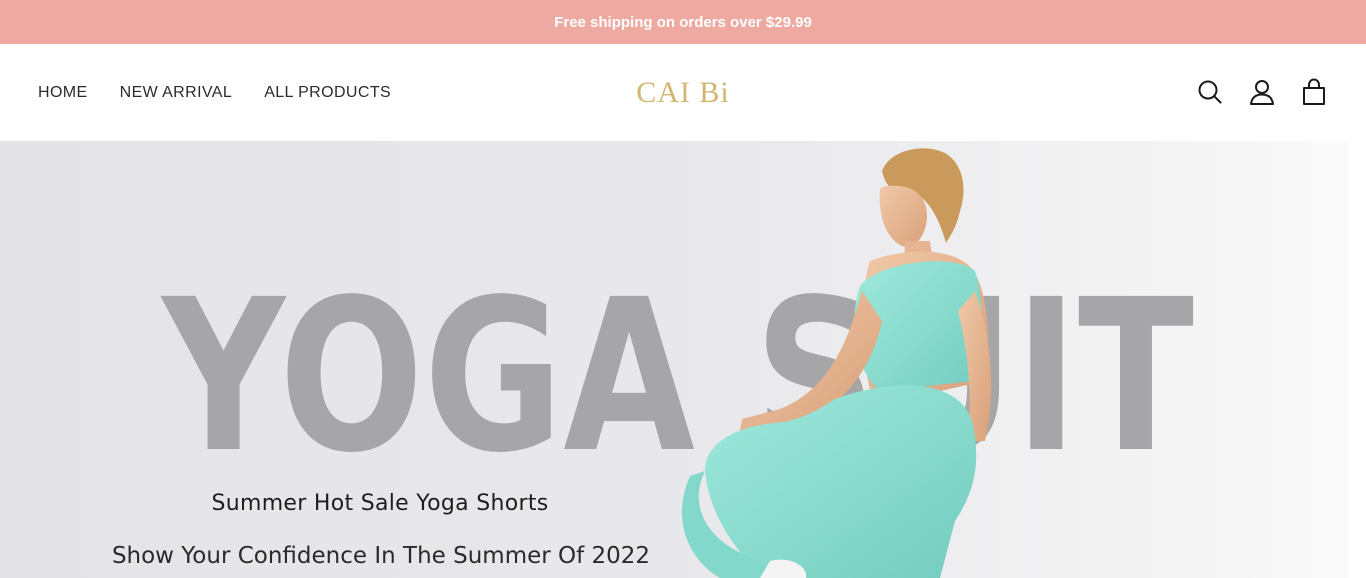 Image resolution: width=1366 pixels, height=578 pixels. I want to click on search-icon, so click(1210, 92).